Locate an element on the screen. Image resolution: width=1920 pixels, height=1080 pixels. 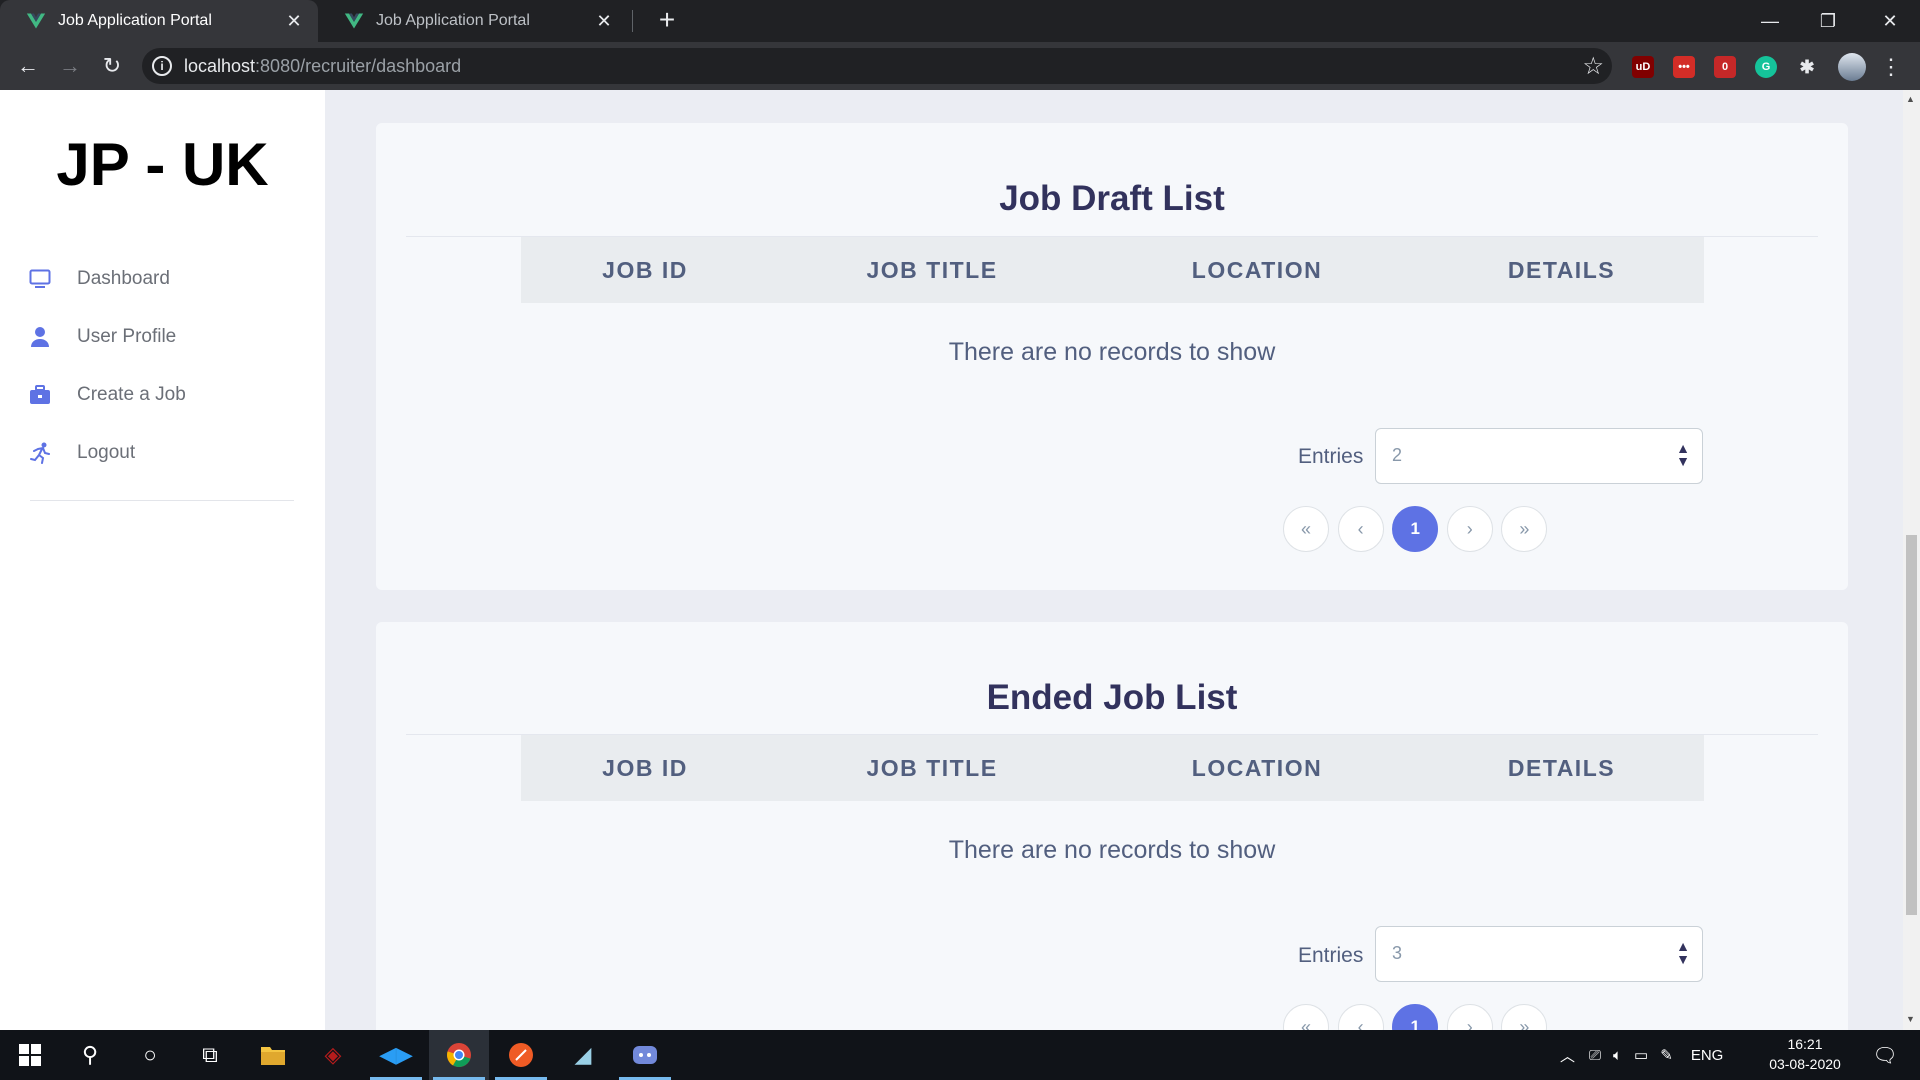
url-host: localhost is located at coordinates (220, 66).